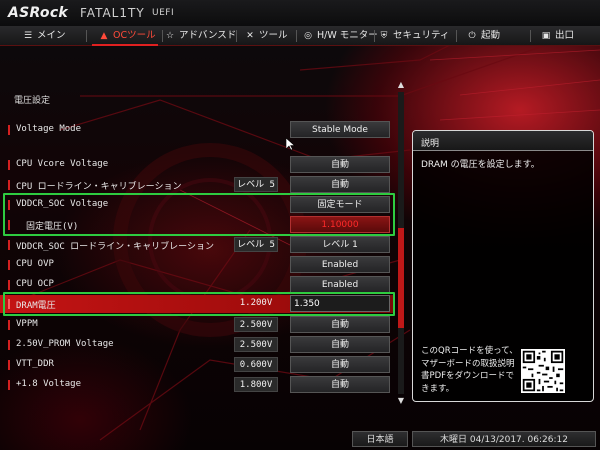 The image size is (600, 450). I want to click on tab-hw-monitor: ◎ H/W モニター, so click(340, 36).